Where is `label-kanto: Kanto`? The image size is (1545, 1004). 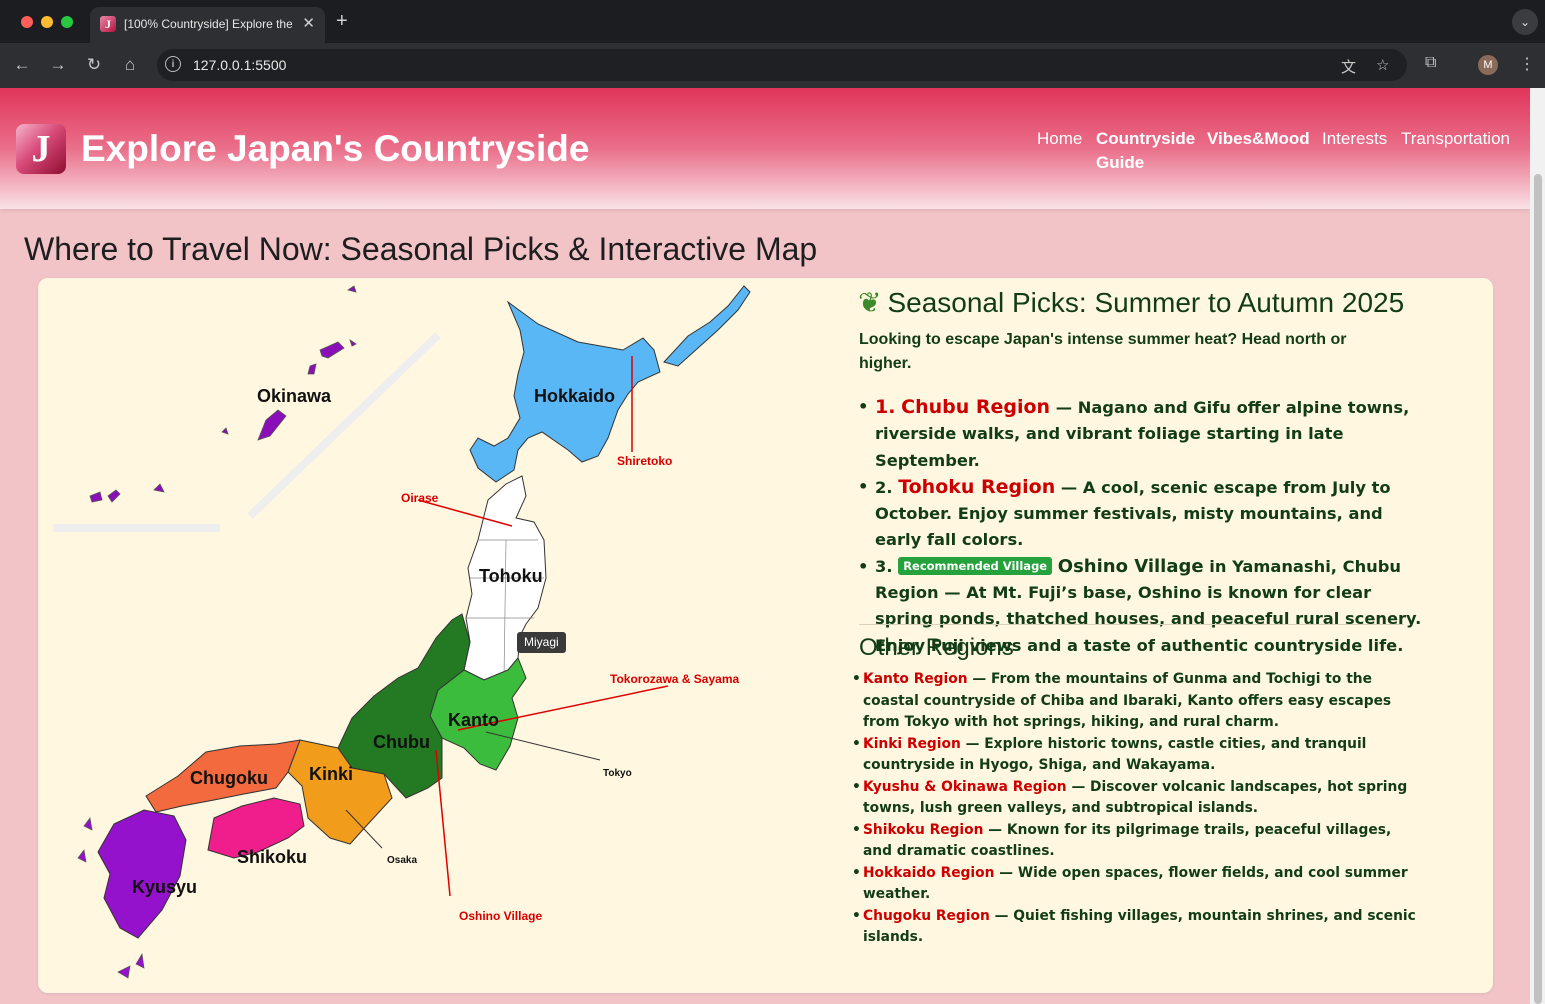
label-kanto: Kanto is located at coordinates (473, 720).